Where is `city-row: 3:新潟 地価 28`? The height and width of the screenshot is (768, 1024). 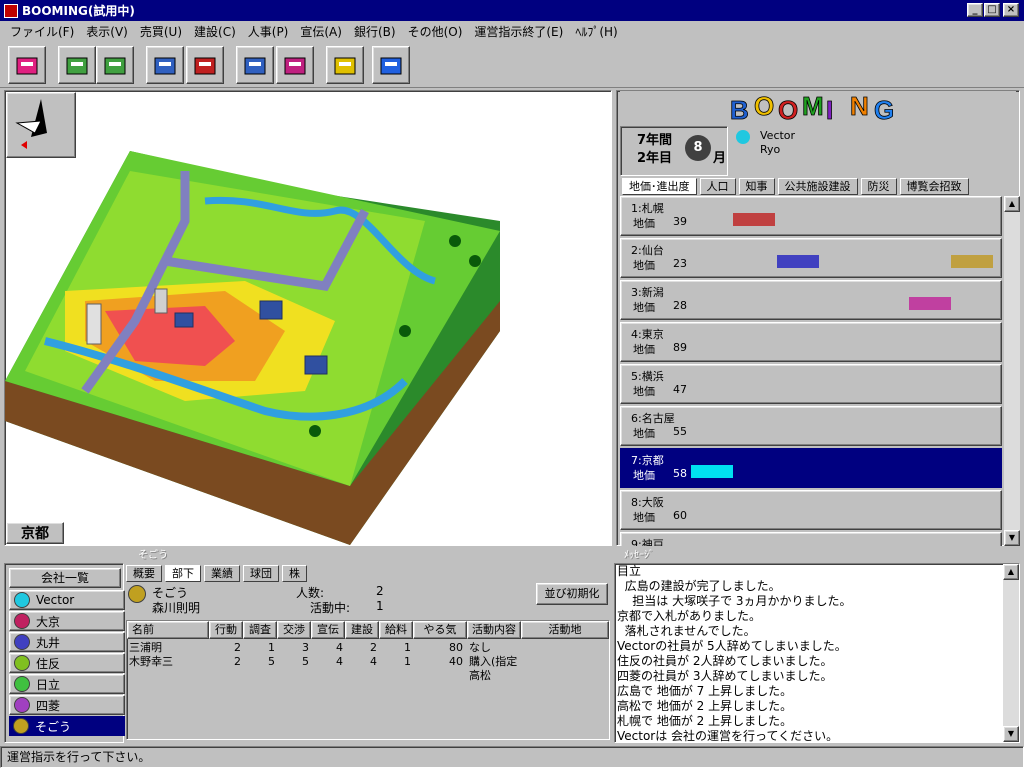 city-row: 3:新潟 地価 28 is located at coordinates (811, 300).